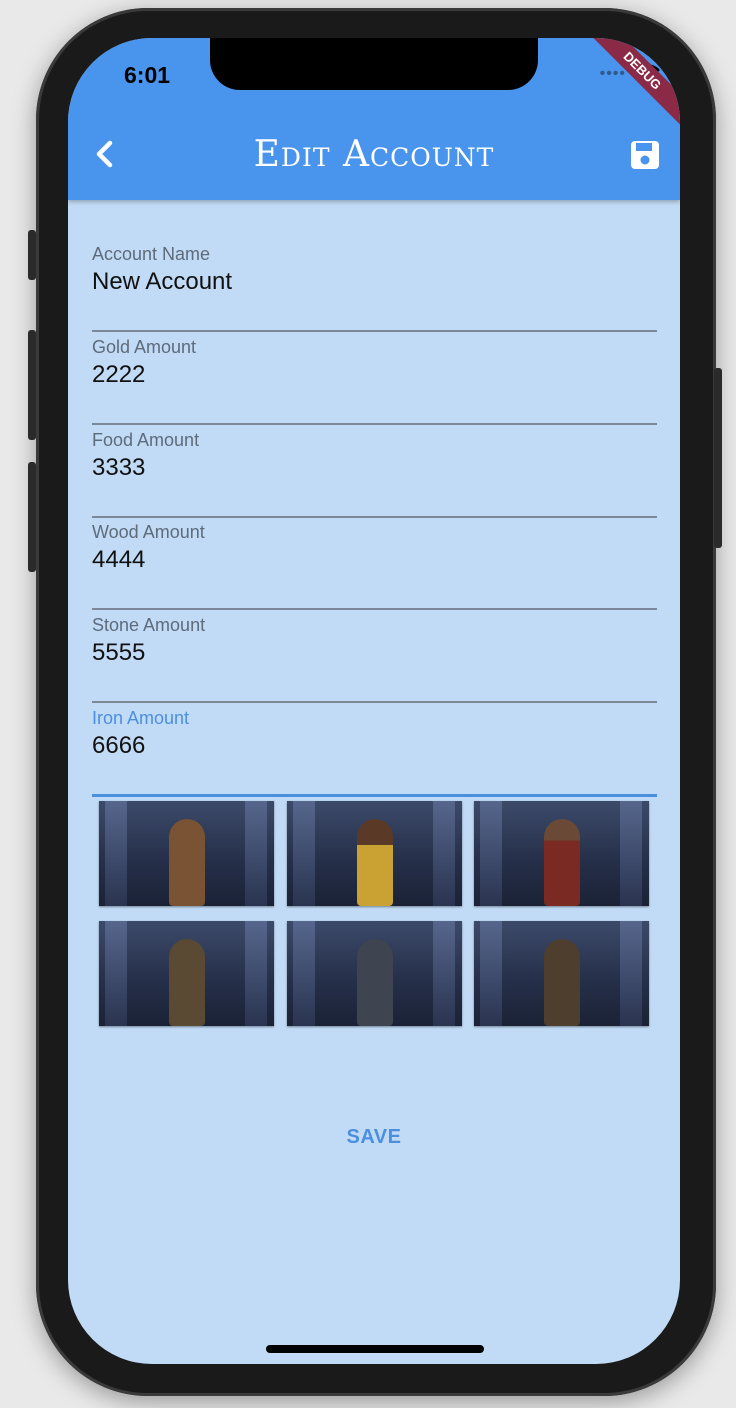 The image size is (736, 1408). Describe the element at coordinates (147, 75) in the screenshot. I see `status-time: 6:01` at that location.